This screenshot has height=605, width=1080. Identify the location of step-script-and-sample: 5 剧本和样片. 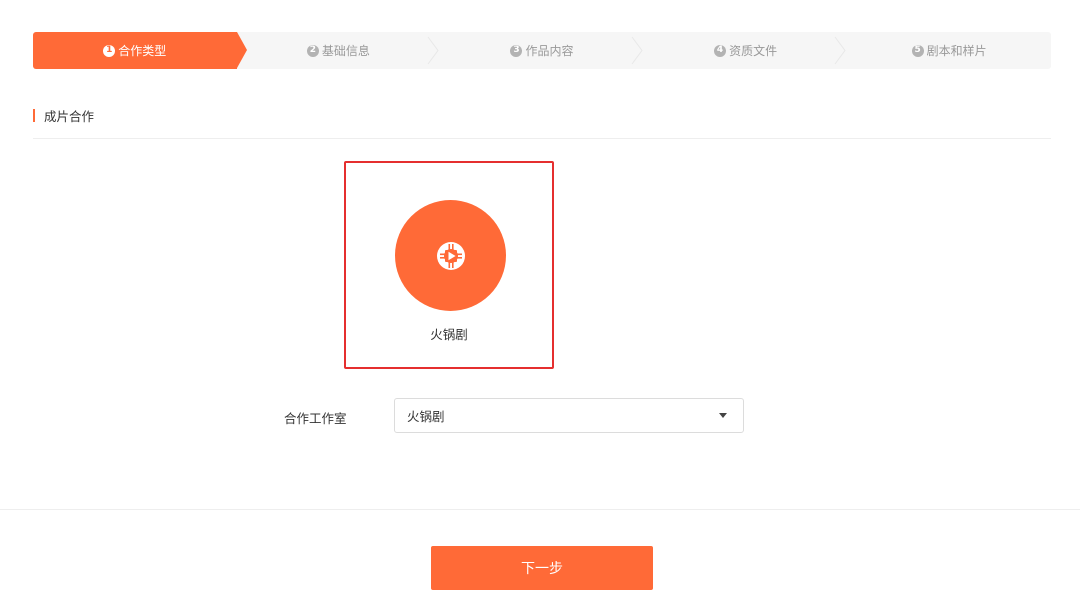
(949, 50).